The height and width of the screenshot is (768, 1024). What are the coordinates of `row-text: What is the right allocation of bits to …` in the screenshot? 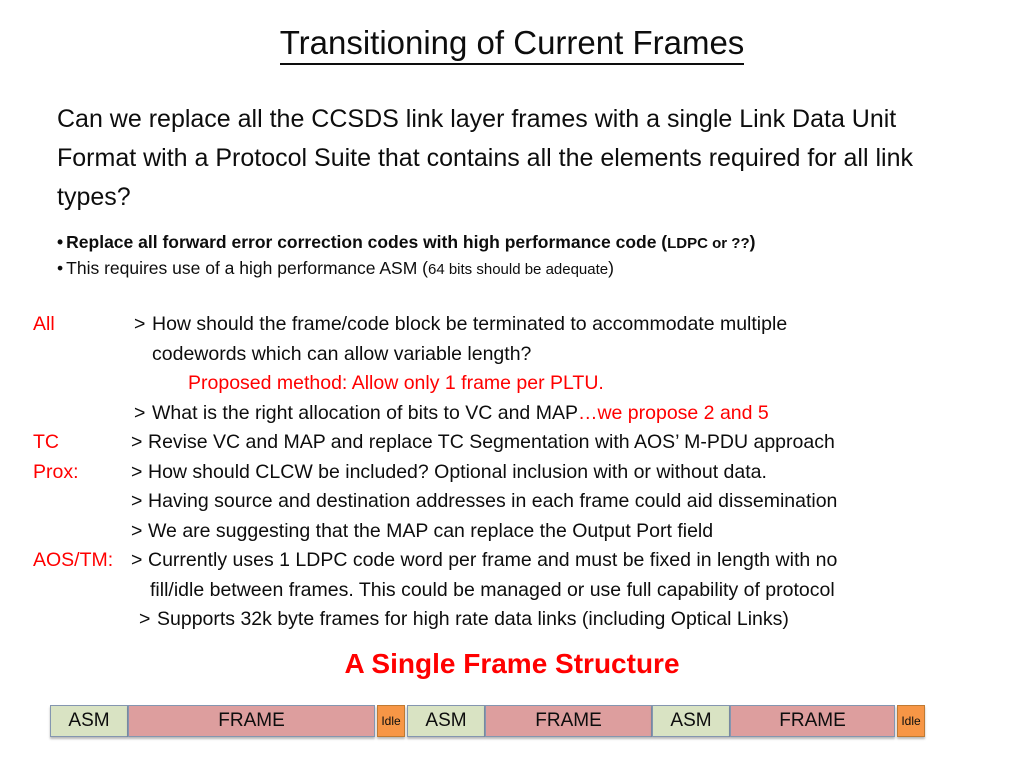 It's located at (460, 414).